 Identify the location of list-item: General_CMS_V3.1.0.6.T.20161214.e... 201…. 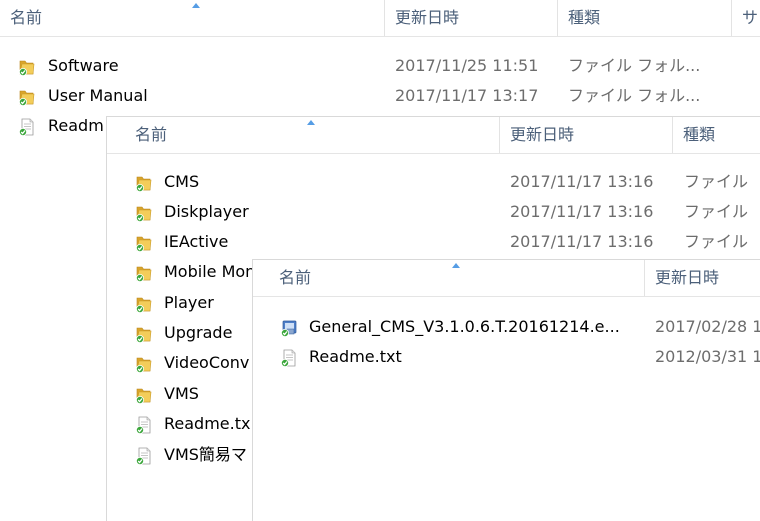
(506, 327).